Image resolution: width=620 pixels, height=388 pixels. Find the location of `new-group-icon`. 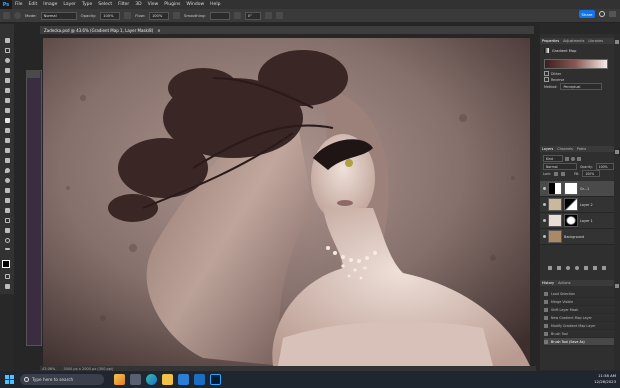

new-group-icon is located at coordinates (586, 268).